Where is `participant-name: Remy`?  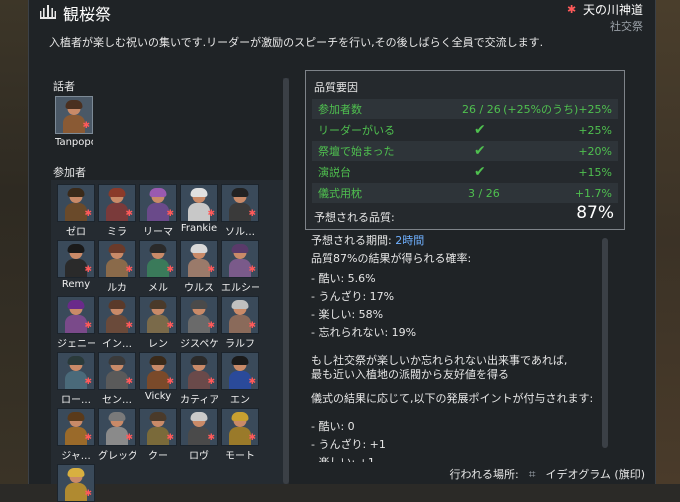 participant-name: Remy is located at coordinates (76, 284).